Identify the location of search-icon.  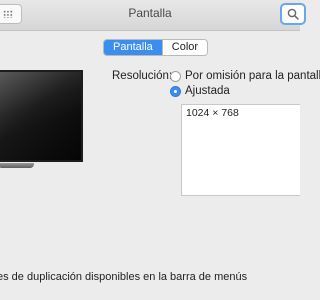
(293, 14).